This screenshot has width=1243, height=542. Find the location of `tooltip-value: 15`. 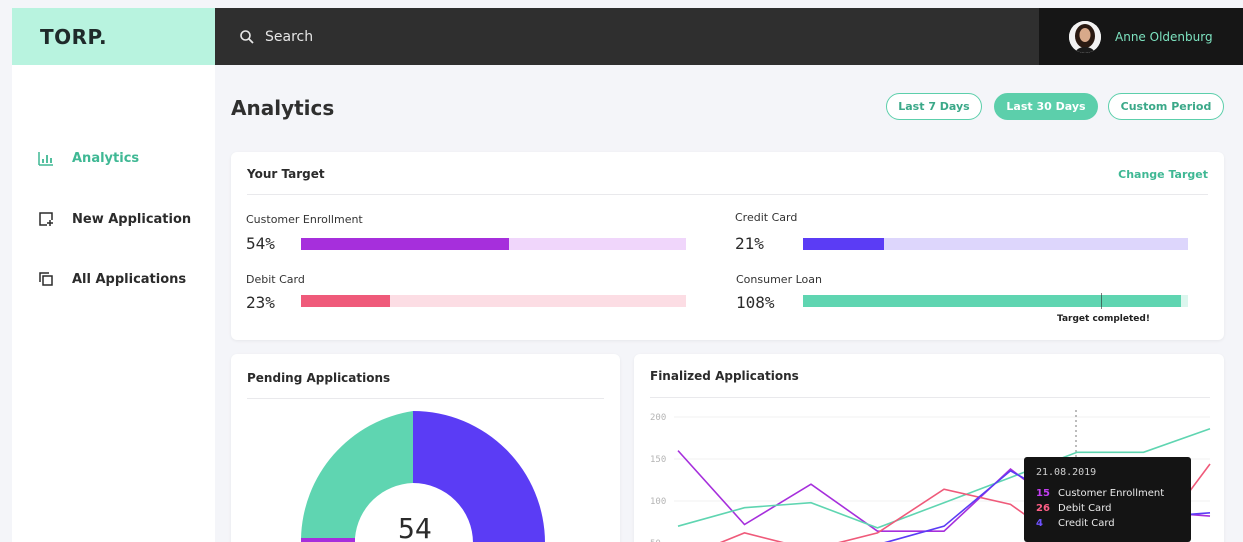

tooltip-value: 15 is located at coordinates (1043, 493).